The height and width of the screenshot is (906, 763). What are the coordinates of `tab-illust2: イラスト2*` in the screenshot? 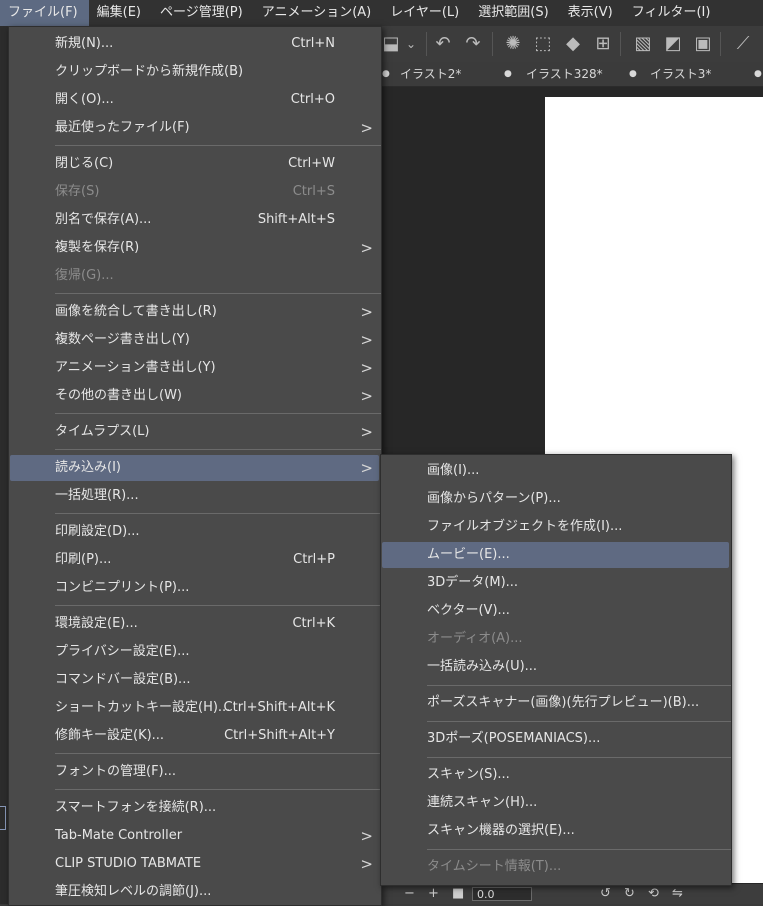 It's located at (430, 74).